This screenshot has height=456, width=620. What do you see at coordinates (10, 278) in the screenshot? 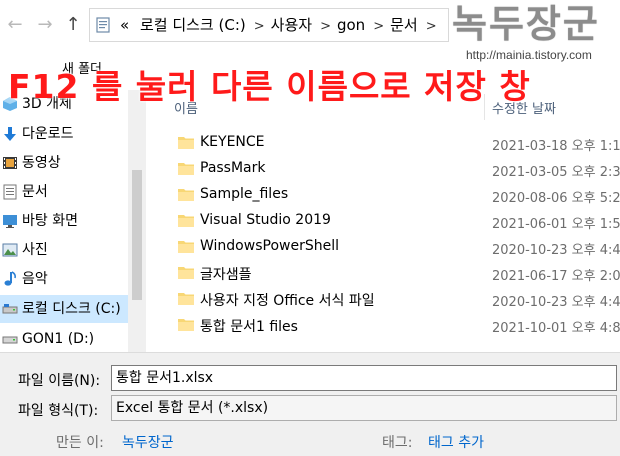
I see `music-icon` at bounding box center [10, 278].